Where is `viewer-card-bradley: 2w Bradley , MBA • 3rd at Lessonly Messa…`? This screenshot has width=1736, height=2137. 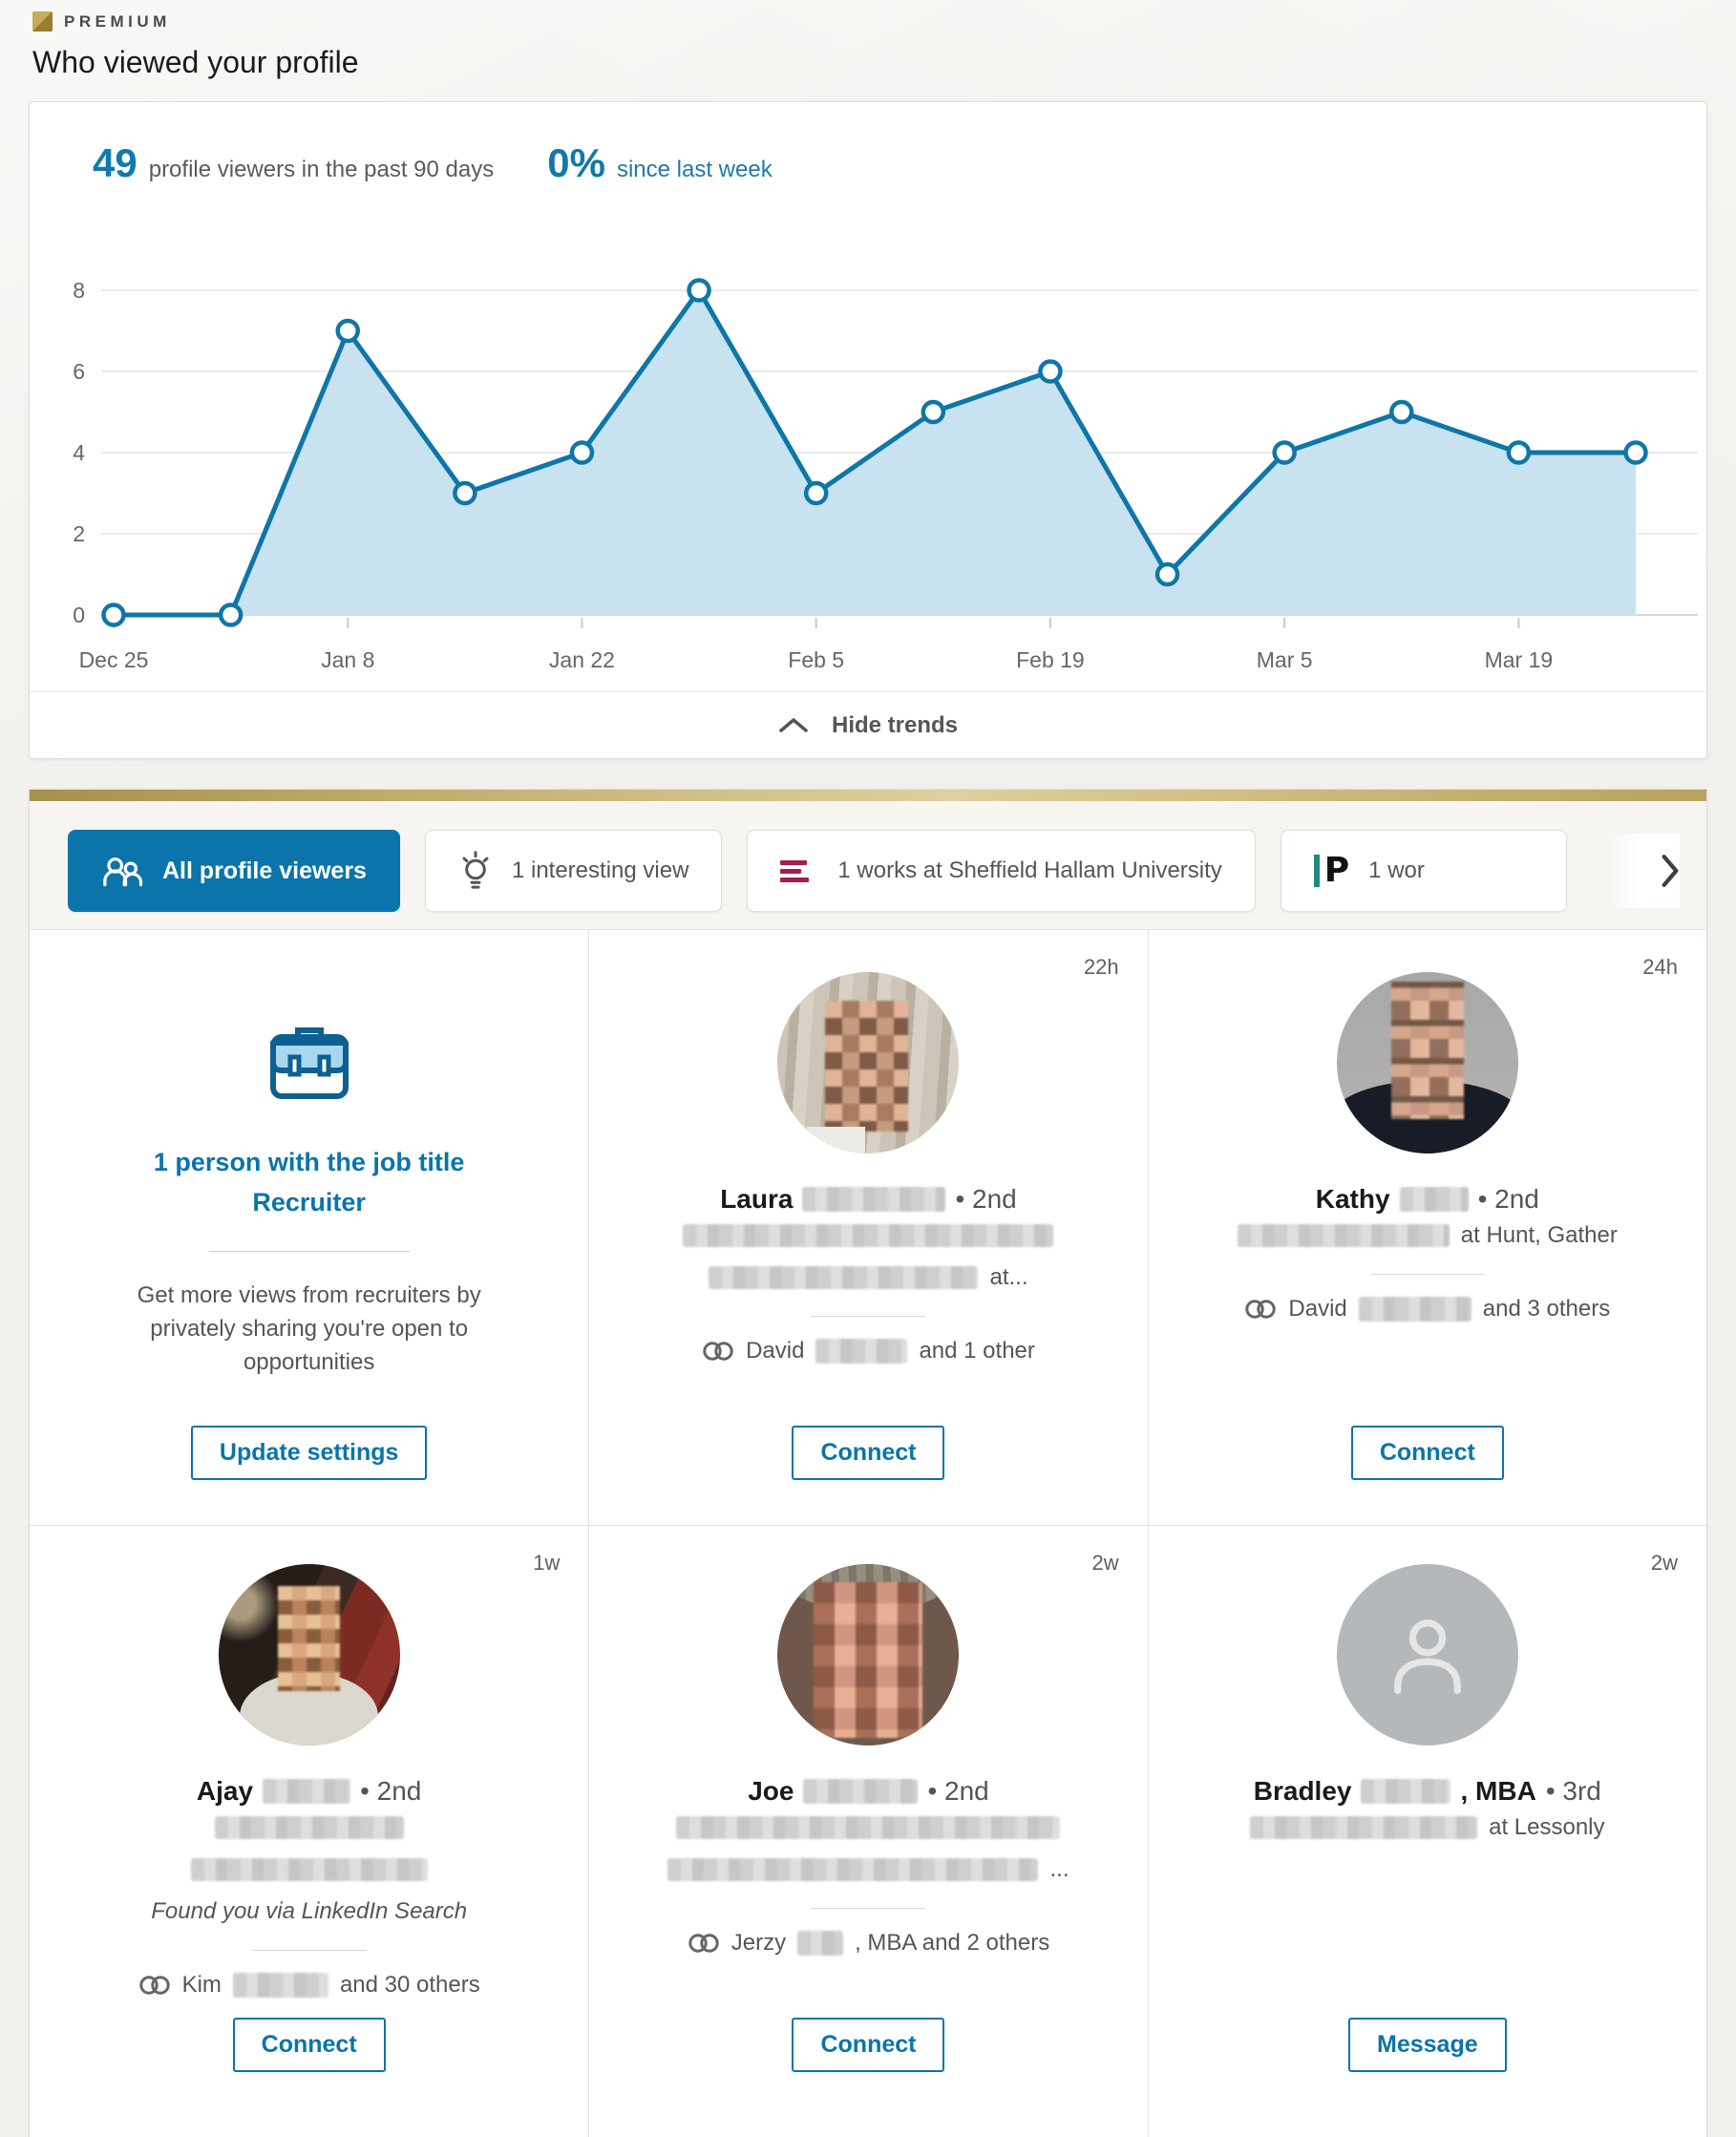
viewer-card-bradley: 2w Bradley , MBA • 3rd at Lessonly Messa… is located at coordinates (1426, 1831).